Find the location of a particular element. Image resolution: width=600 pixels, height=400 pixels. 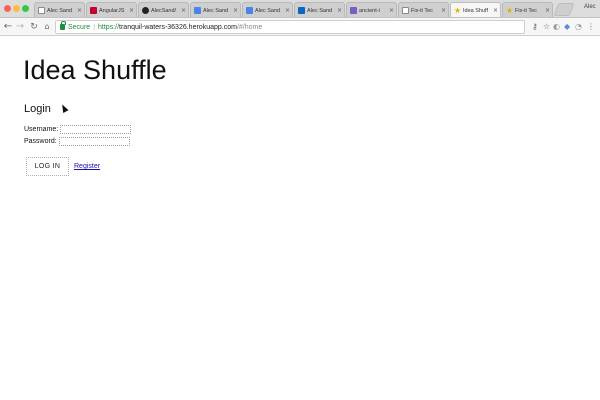

window-maximize-icon is located at coordinates (25, 8).